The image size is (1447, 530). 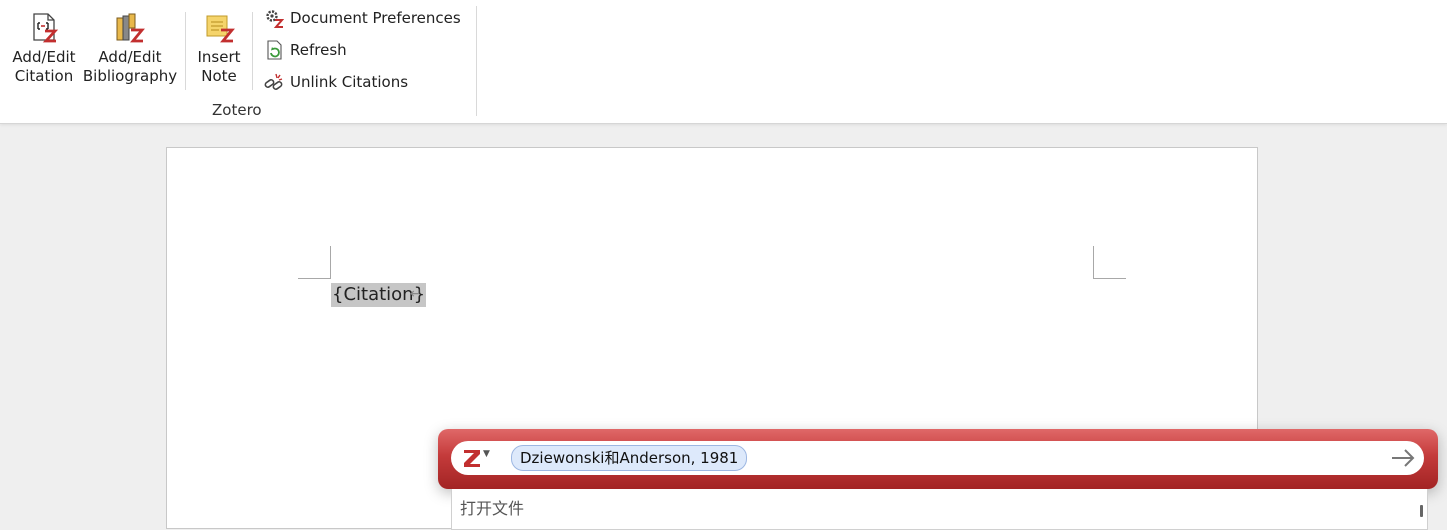 I want to click on citation-bubble: Dziewonski和Anderson, 1981, so click(x=629, y=458).